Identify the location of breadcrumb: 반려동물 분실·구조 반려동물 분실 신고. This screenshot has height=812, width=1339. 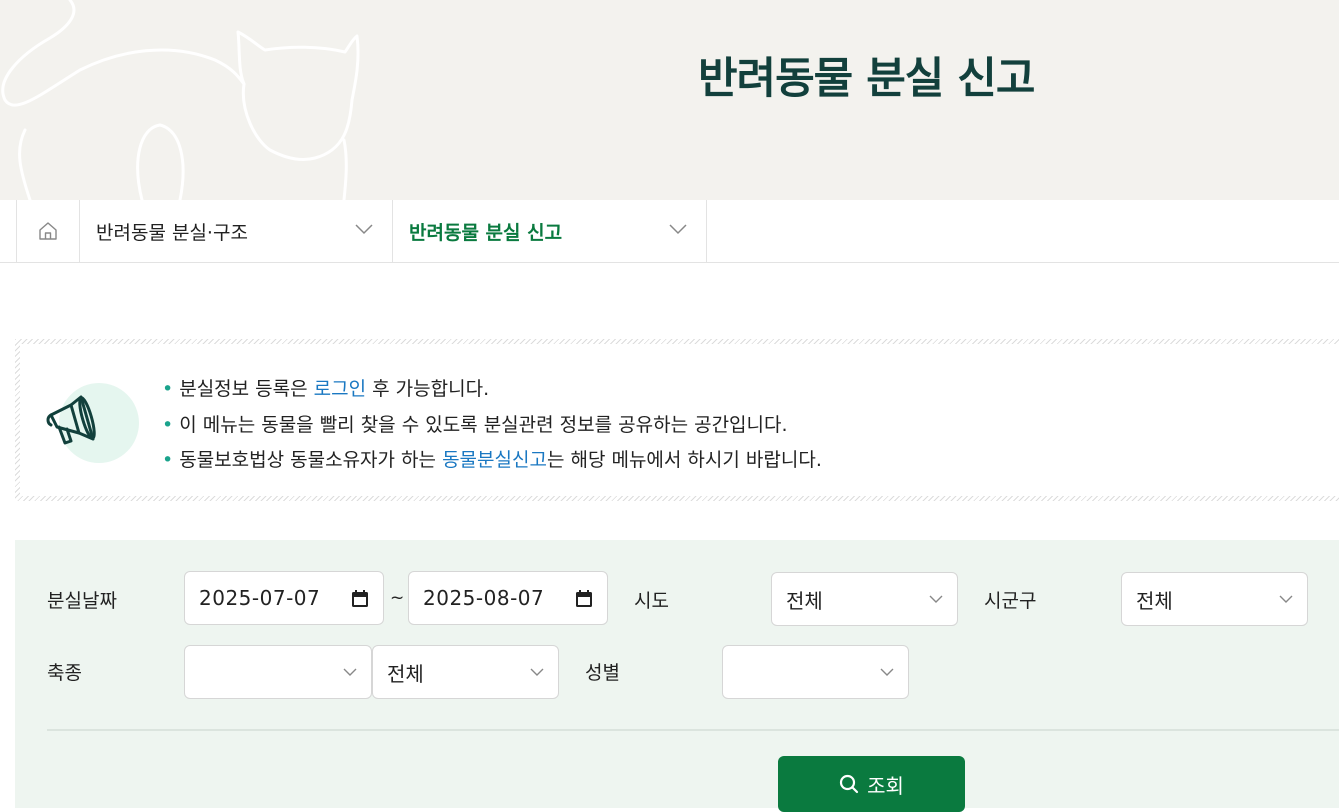
(669, 231).